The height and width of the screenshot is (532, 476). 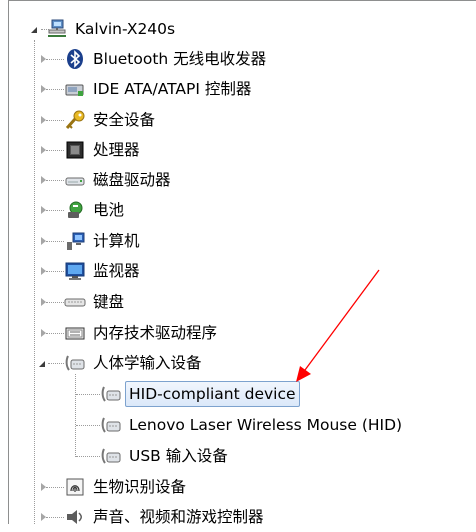 What do you see at coordinates (75, 59) in the screenshot?
I see `bluetooth-icon` at bounding box center [75, 59].